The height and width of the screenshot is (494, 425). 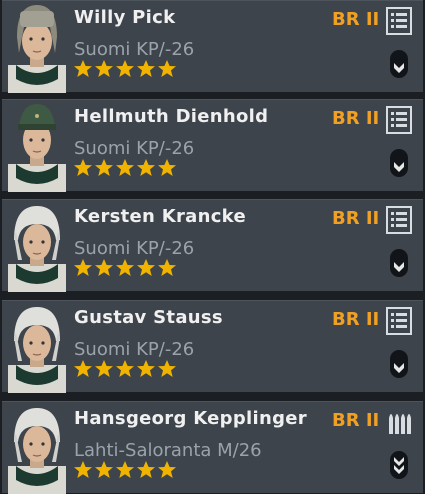 What do you see at coordinates (399, 422) in the screenshot?
I see `bullets-icon` at bounding box center [399, 422].